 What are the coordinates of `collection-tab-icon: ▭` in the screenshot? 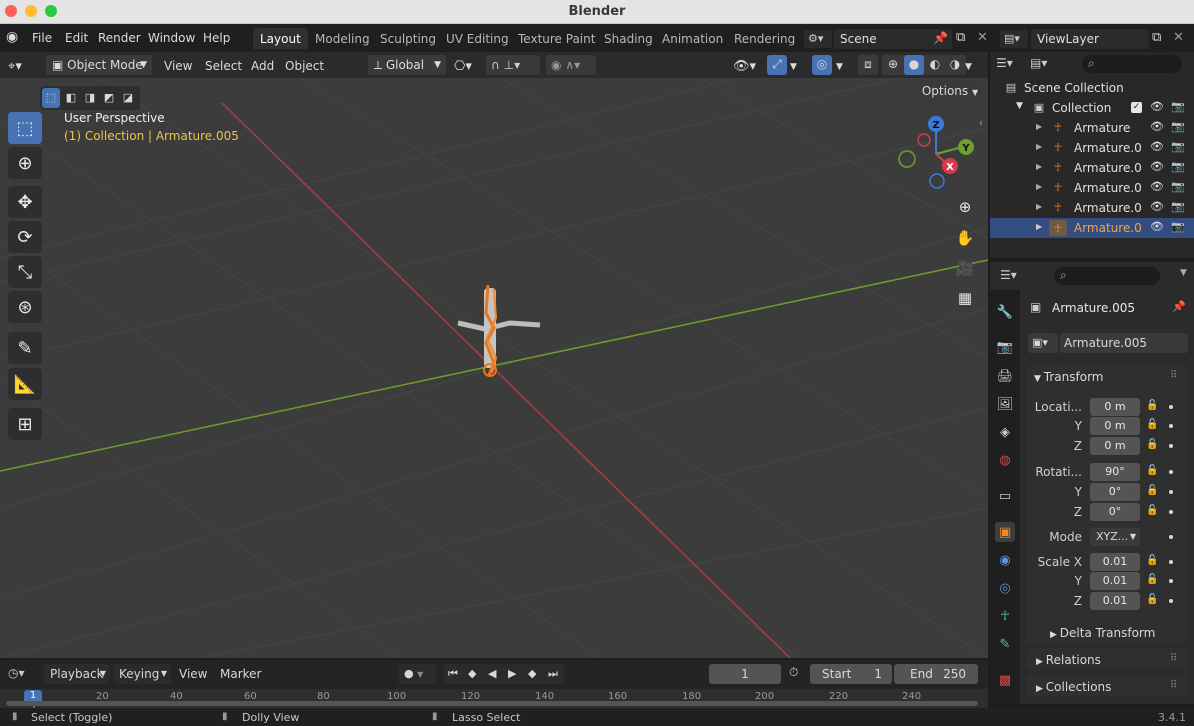 It's located at (1005, 496).